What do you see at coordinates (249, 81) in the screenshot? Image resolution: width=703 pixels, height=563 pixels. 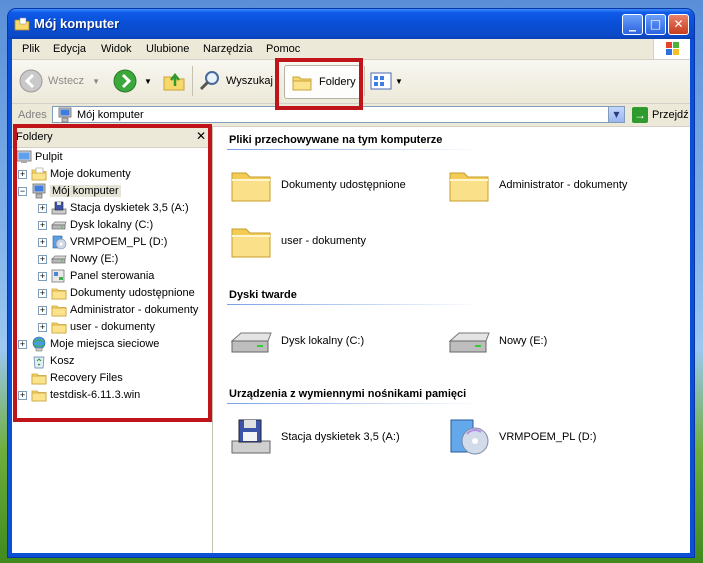 I see `search-label: Wyszukaj` at bounding box center [249, 81].